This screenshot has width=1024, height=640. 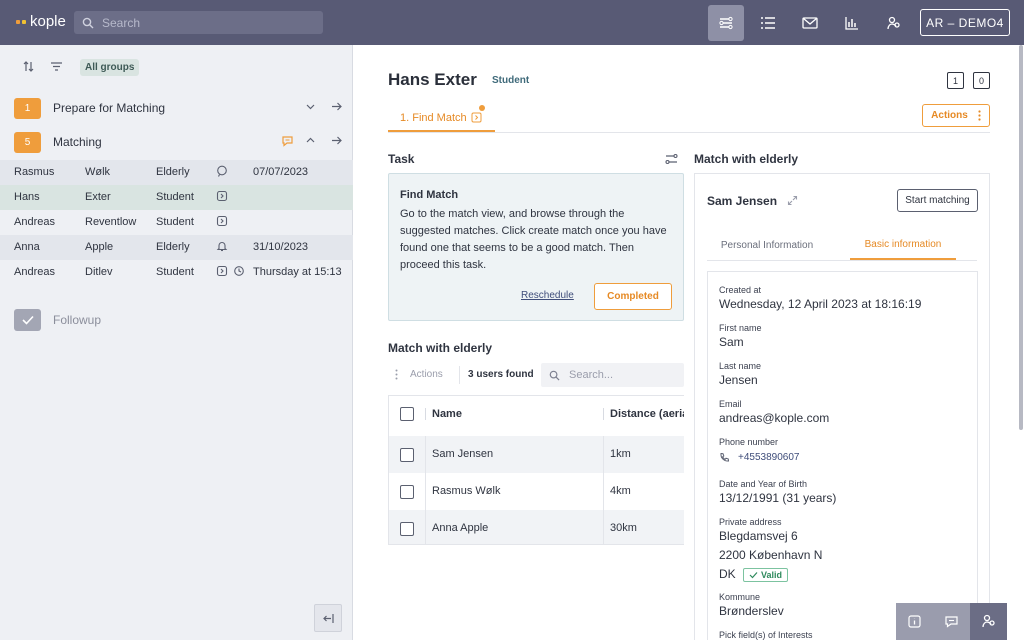 What do you see at coordinates (482, 108) in the screenshot?
I see `notification-dot` at bounding box center [482, 108].